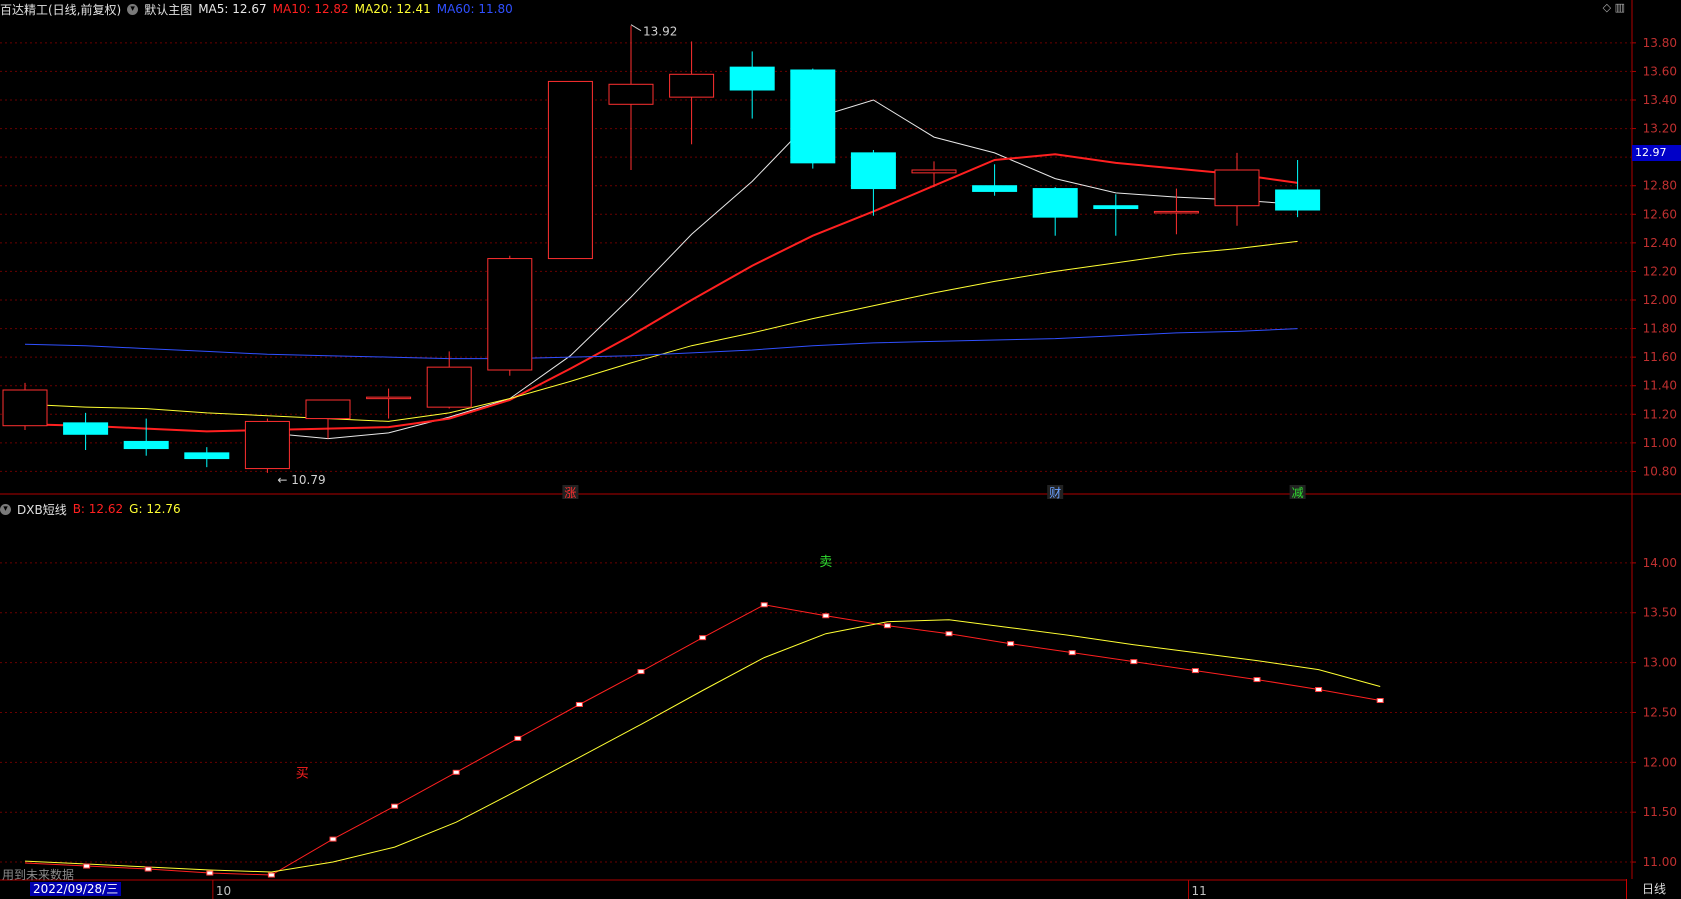  I want to click on y-tick-label: 14.00, so click(1660, 563).